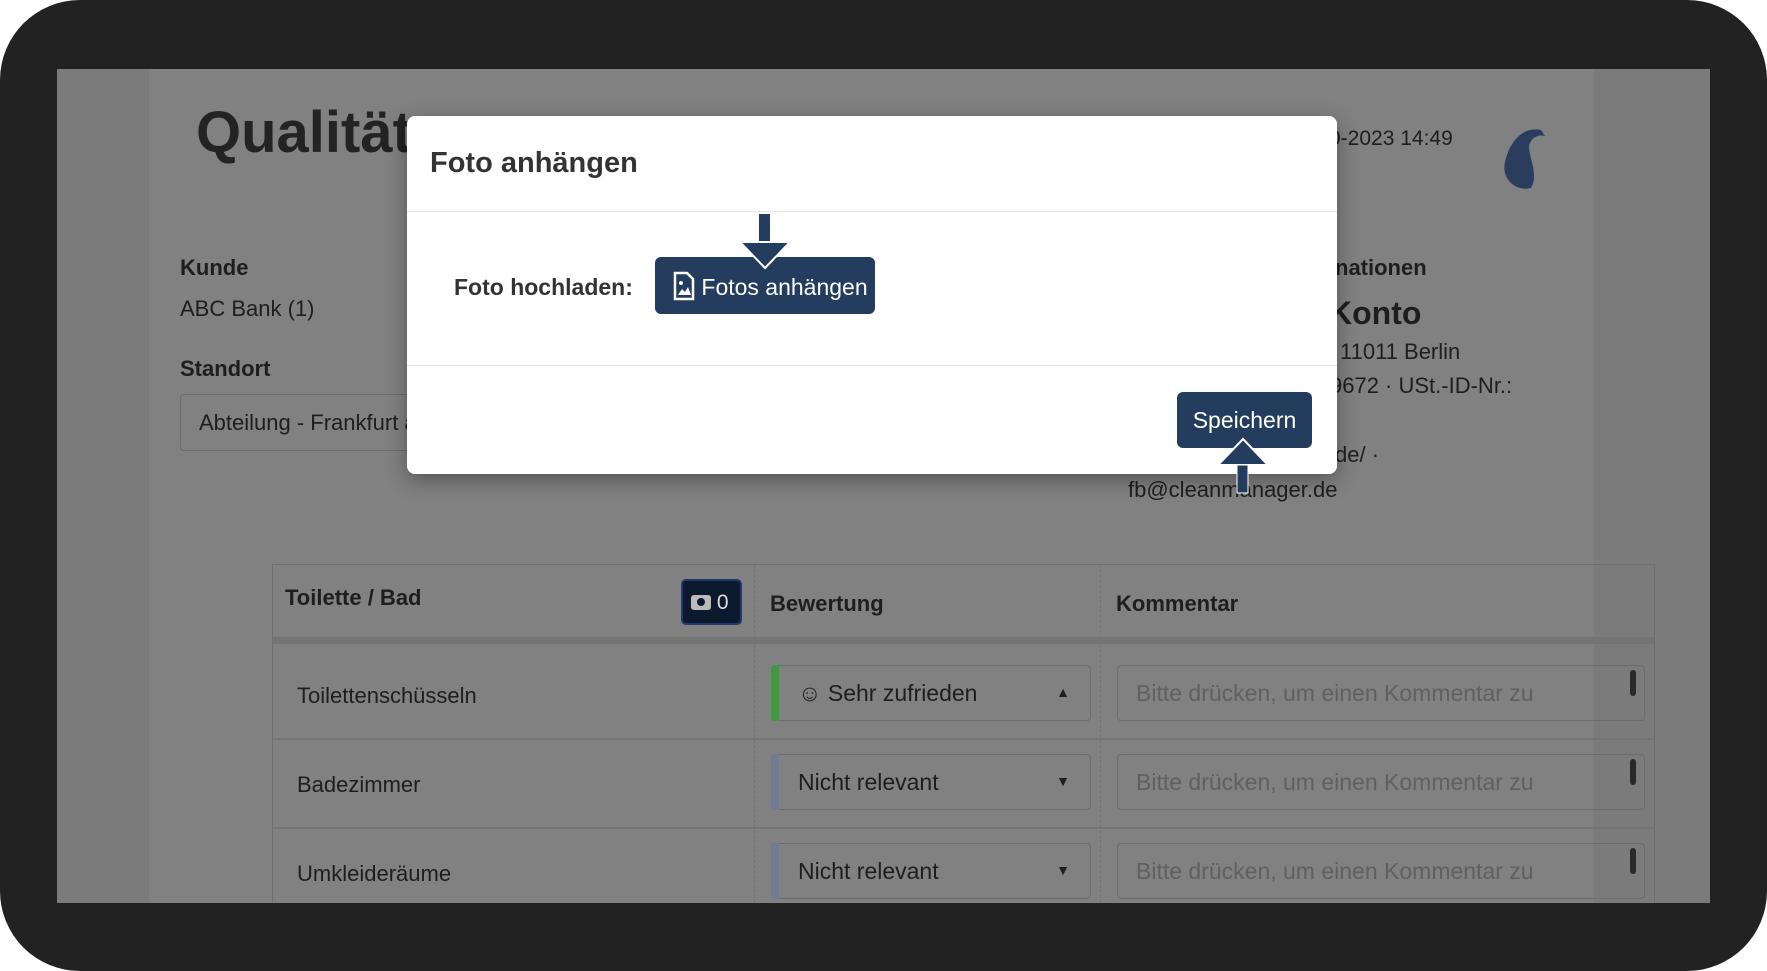  Describe the element at coordinates (784, 286) in the screenshot. I see `attach-photos-label: Fotos anhängen` at that location.